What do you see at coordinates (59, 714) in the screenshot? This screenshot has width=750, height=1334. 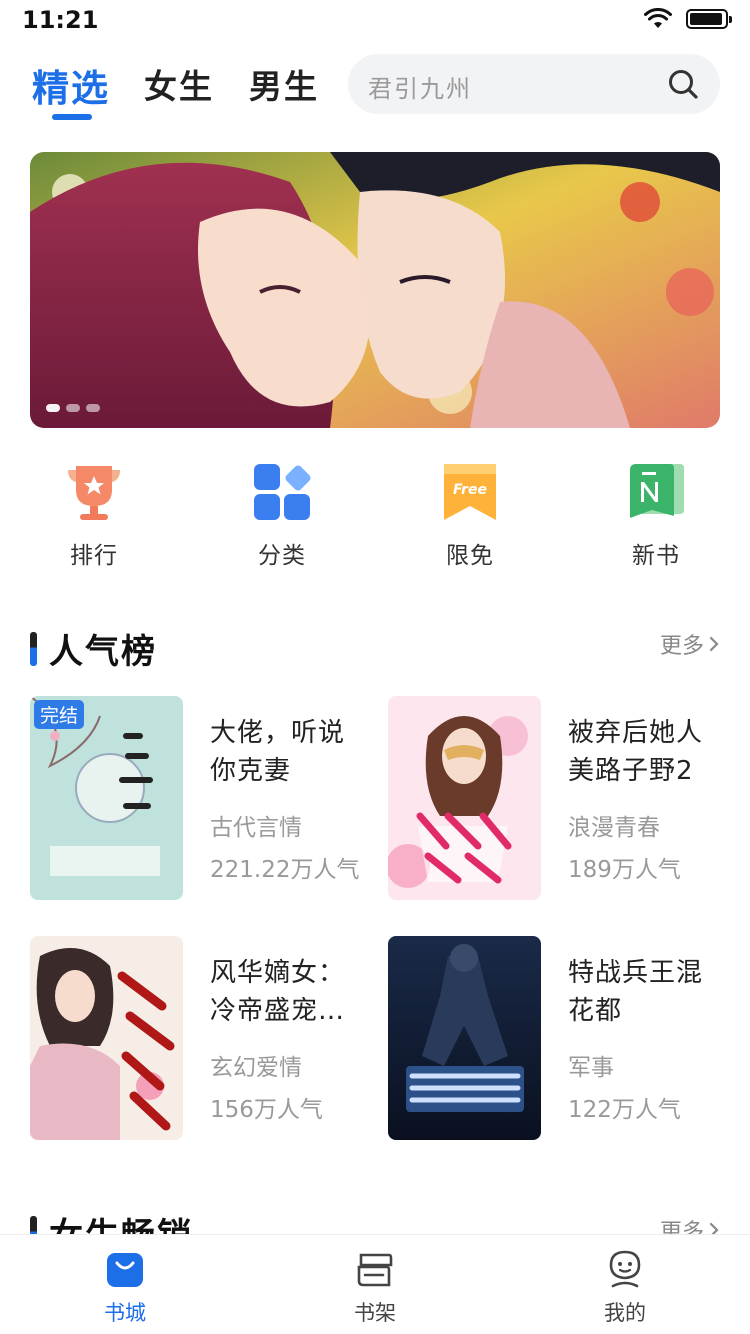 I see `status-badge: 完结` at bounding box center [59, 714].